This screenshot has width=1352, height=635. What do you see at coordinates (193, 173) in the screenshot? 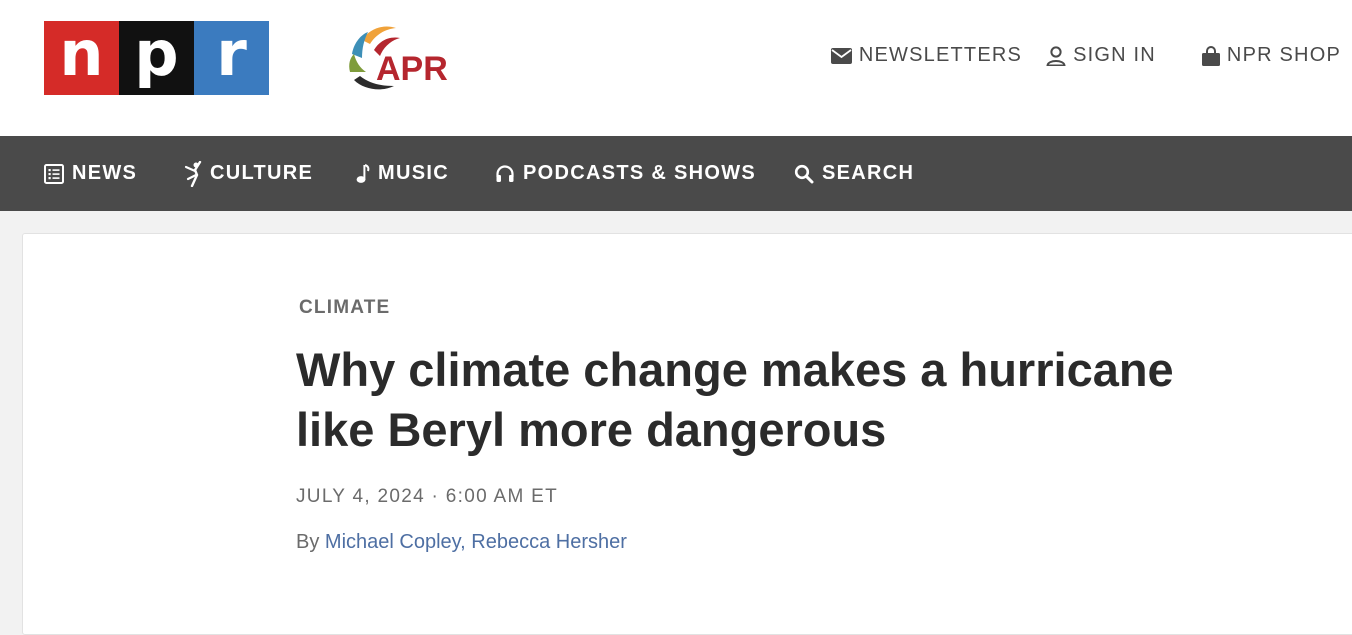
I see `dancer-icon` at bounding box center [193, 173].